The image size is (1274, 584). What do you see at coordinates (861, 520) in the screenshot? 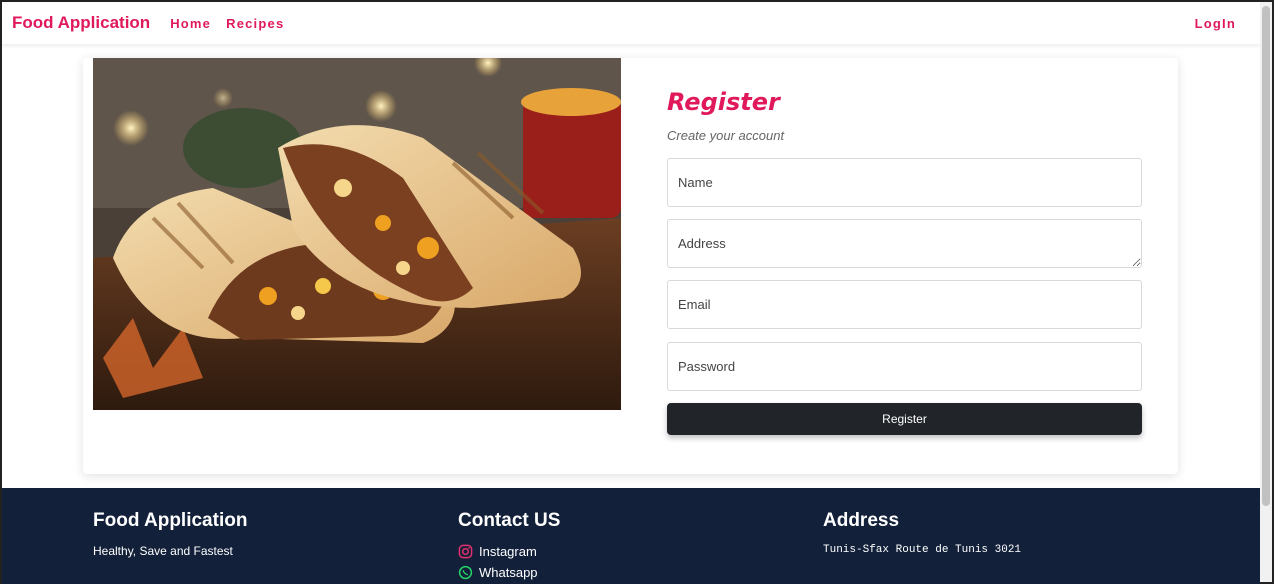
I see `footer-address-title: Address` at bounding box center [861, 520].